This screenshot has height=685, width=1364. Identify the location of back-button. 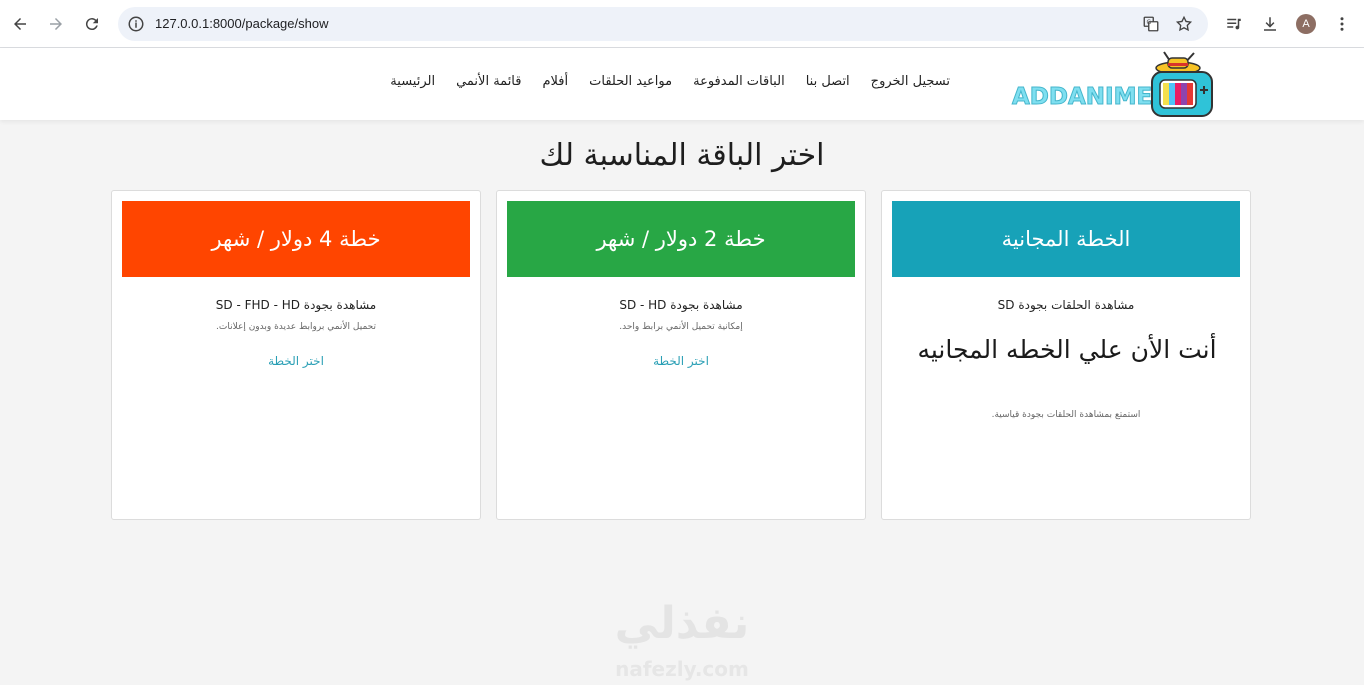
(20, 24).